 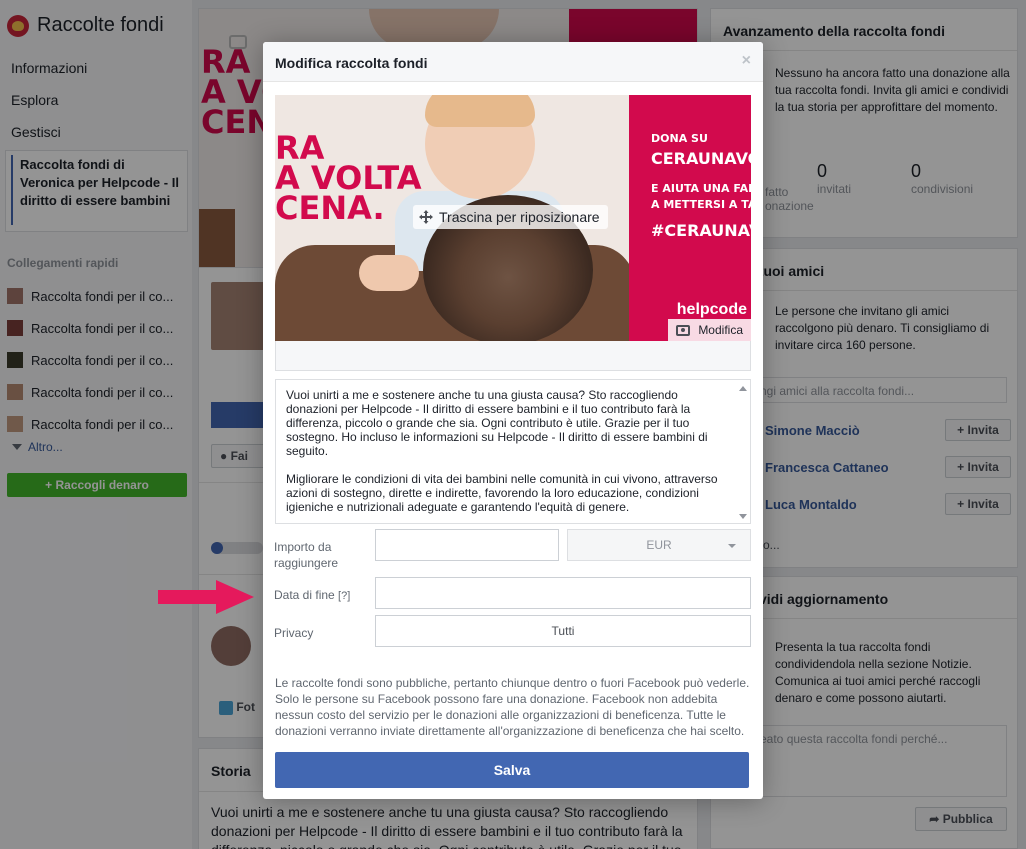 What do you see at coordinates (711, 309) in the screenshot?
I see `helpcode-logo: helpcode` at bounding box center [711, 309].